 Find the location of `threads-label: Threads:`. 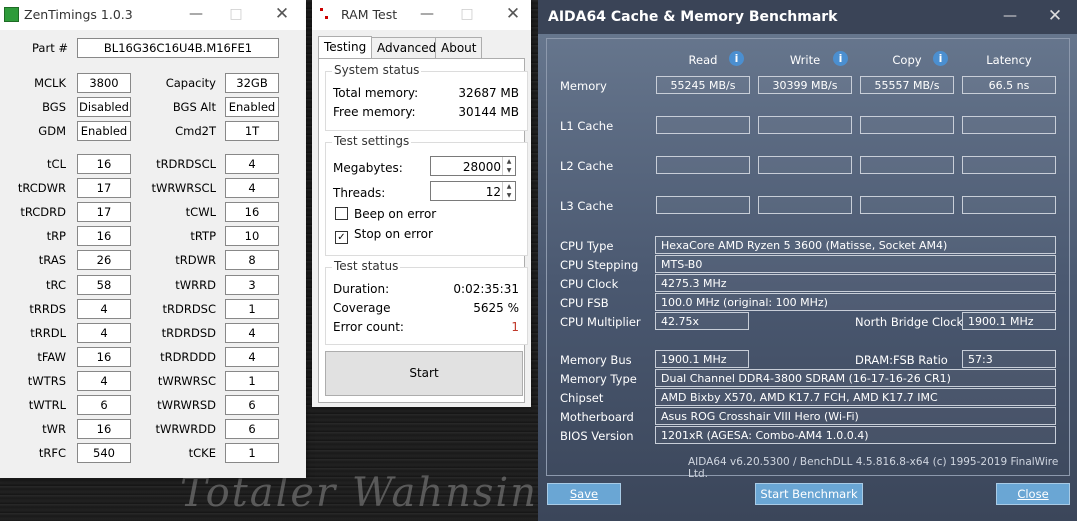

threads-label: Threads: is located at coordinates (359, 193).